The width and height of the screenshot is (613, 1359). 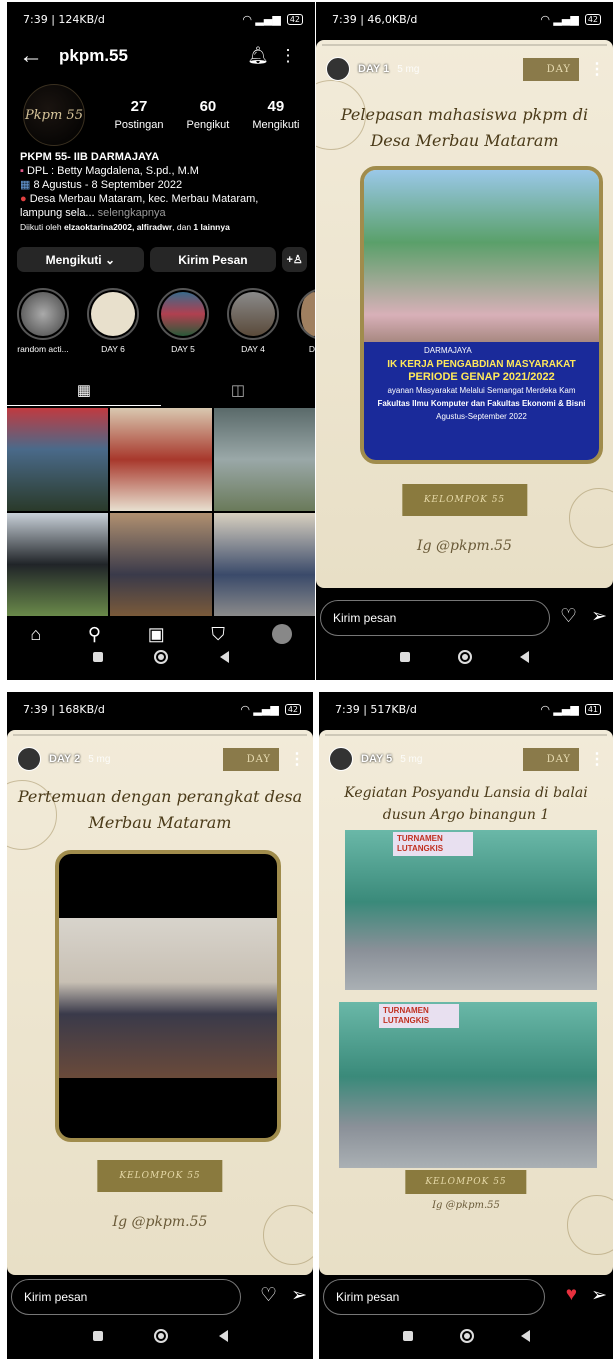 What do you see at coordinates (183, 321) in the screenshot?
I see `highlight-item: DAY 5` at bounding box center [183, 321].